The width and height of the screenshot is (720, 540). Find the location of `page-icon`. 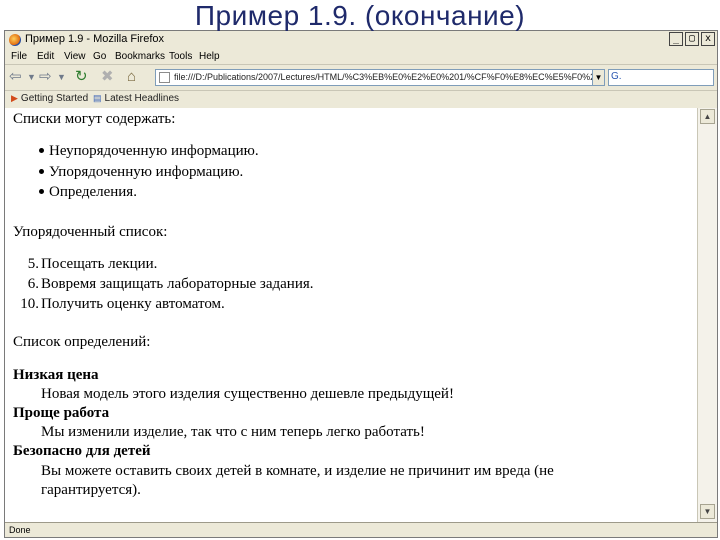

page-icon is located at coordinates (164, 77).